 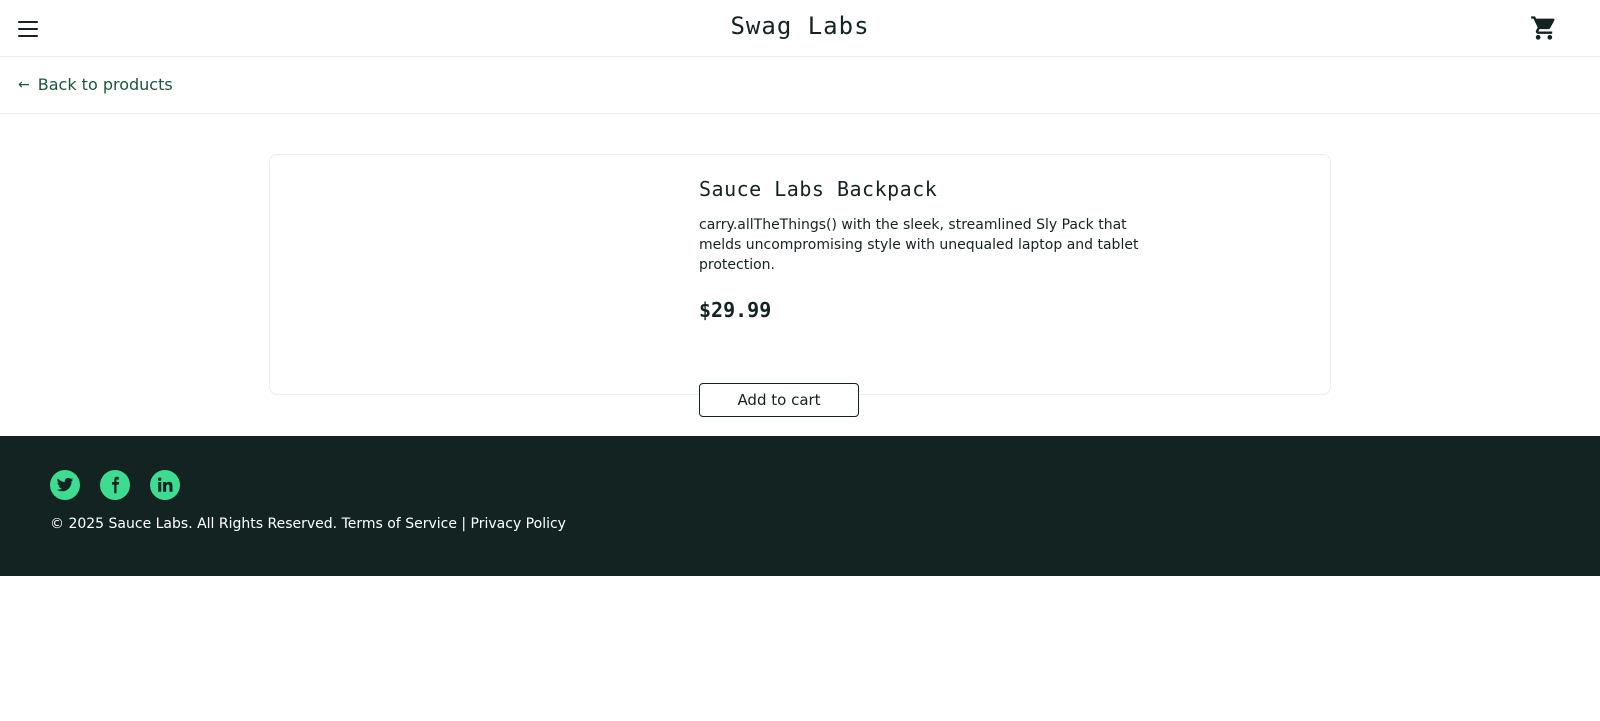 I want to click on add-to-cart-button: Add to cart, so click(x=779, y=400).